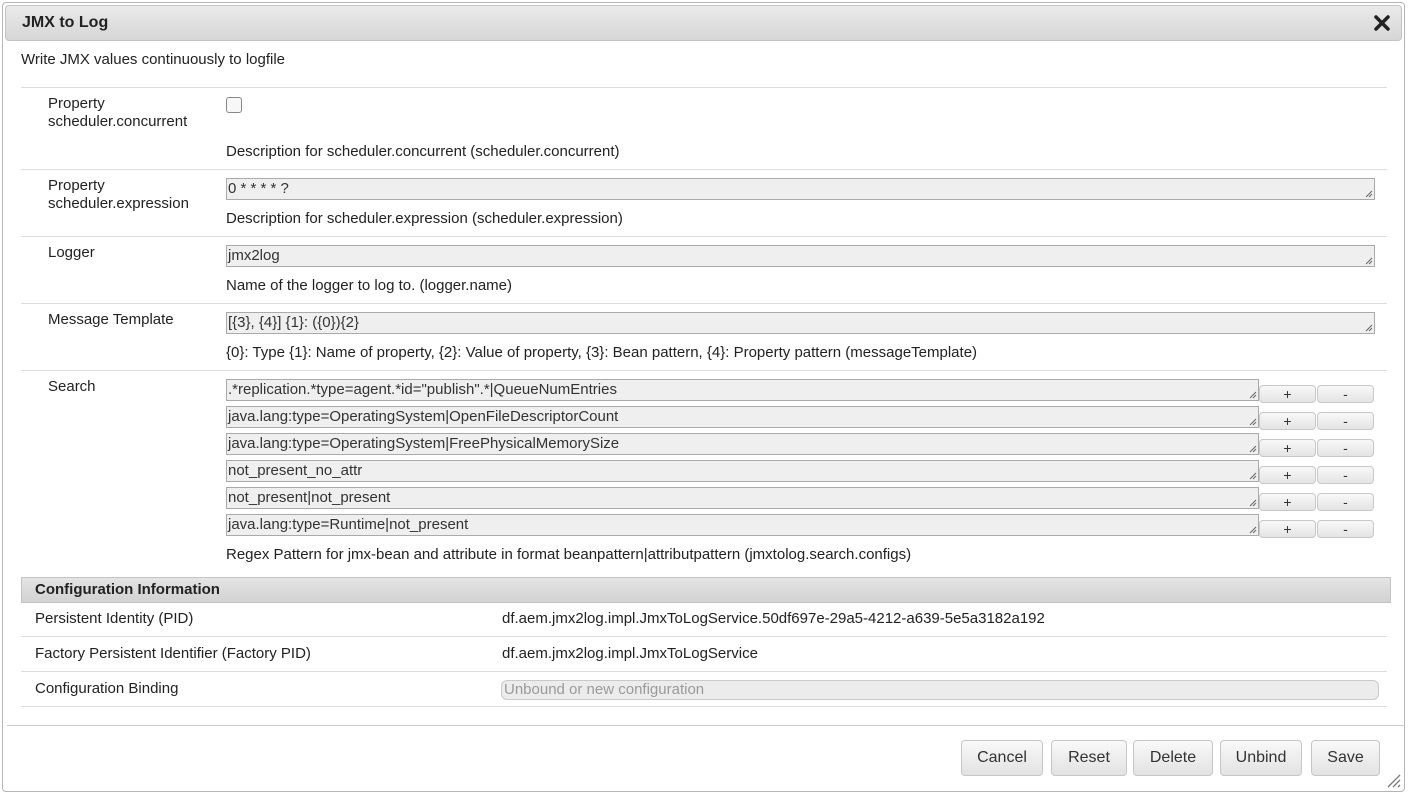  Describe the element at coordinates (703, 23) in the screenshot. I see `dialog-titlebar: JMX to Log` at that location.